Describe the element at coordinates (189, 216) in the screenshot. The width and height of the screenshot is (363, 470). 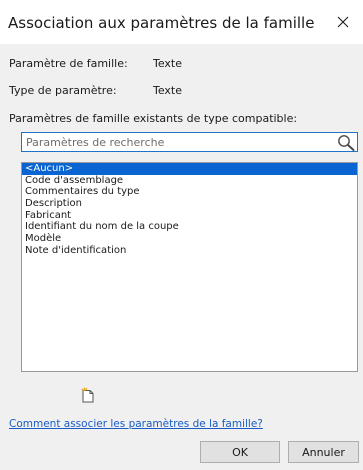
I see `list-item: Fabricant` at that location.